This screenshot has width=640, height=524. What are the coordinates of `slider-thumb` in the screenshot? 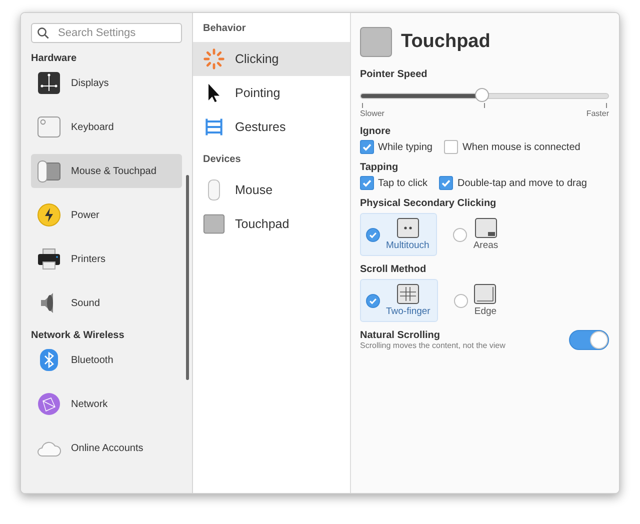 It's located at (482, 95).